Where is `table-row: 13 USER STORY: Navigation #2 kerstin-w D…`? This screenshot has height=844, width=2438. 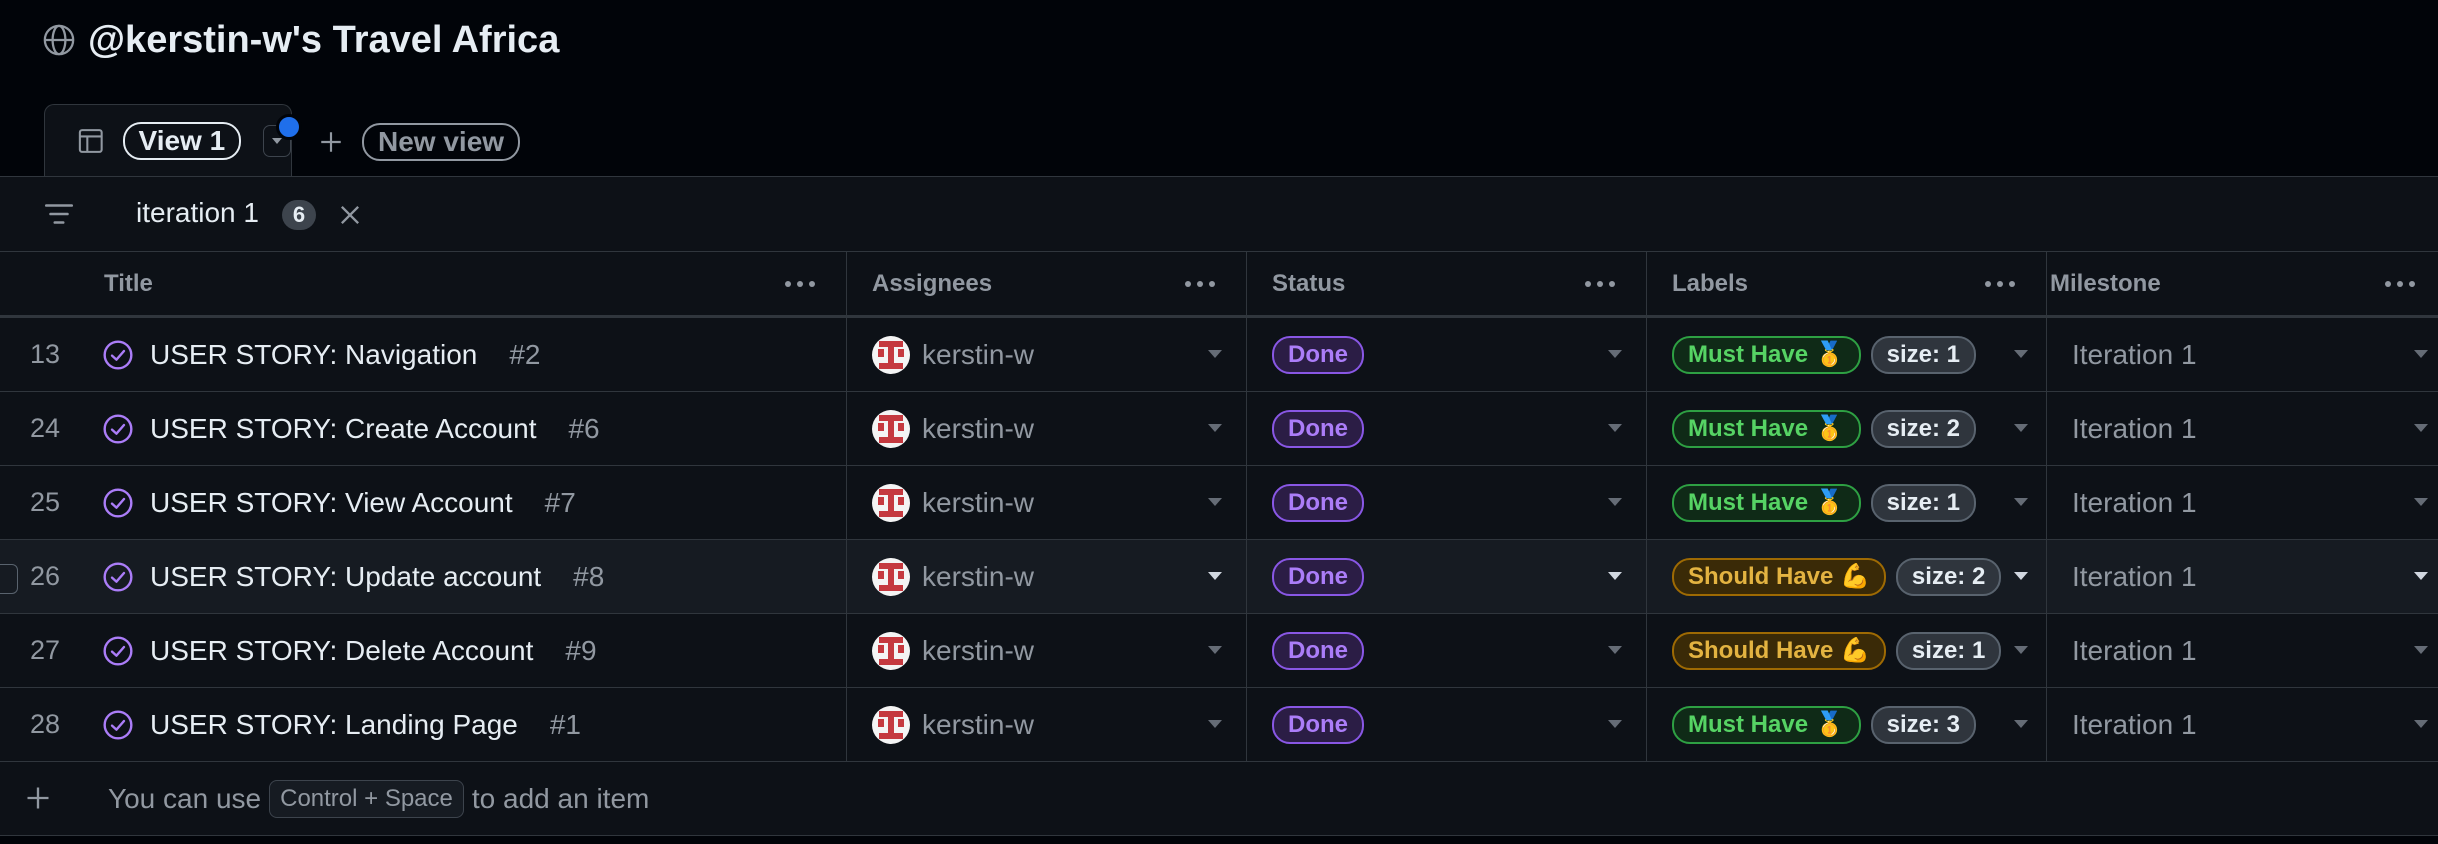
table-row: 13 USER STORY: Navigation #2 kerstin-w D… is located at coordinates (1219, 355).